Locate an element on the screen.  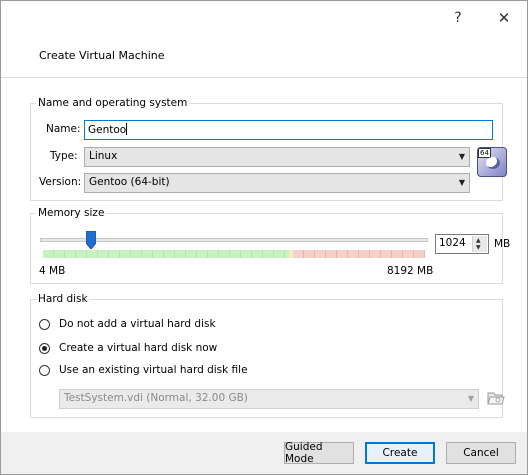
create-button: Create is located at coordinates (400, 453).